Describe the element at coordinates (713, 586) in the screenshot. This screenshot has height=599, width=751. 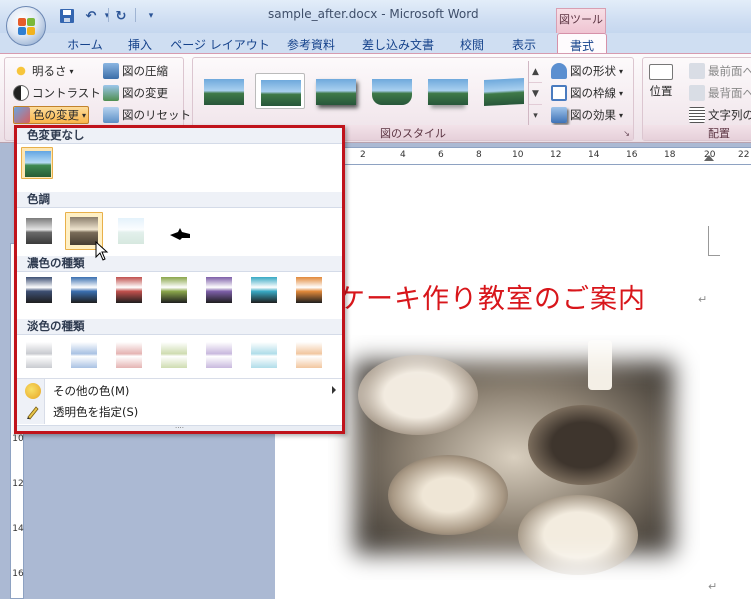
I see `paragraph-mark-icon: ↵` at that location.